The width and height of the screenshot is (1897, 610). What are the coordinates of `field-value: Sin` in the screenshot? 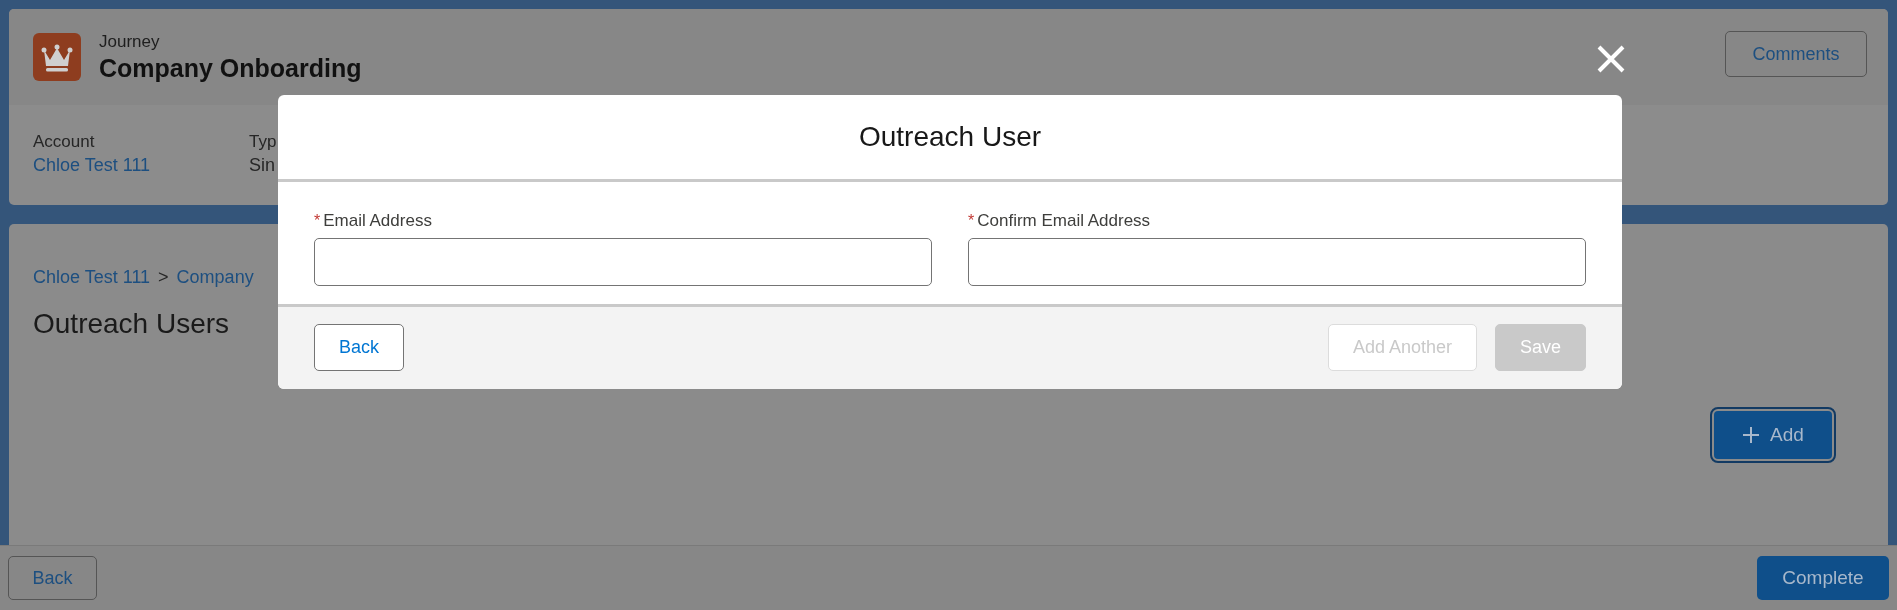 It's located at (262, 165).